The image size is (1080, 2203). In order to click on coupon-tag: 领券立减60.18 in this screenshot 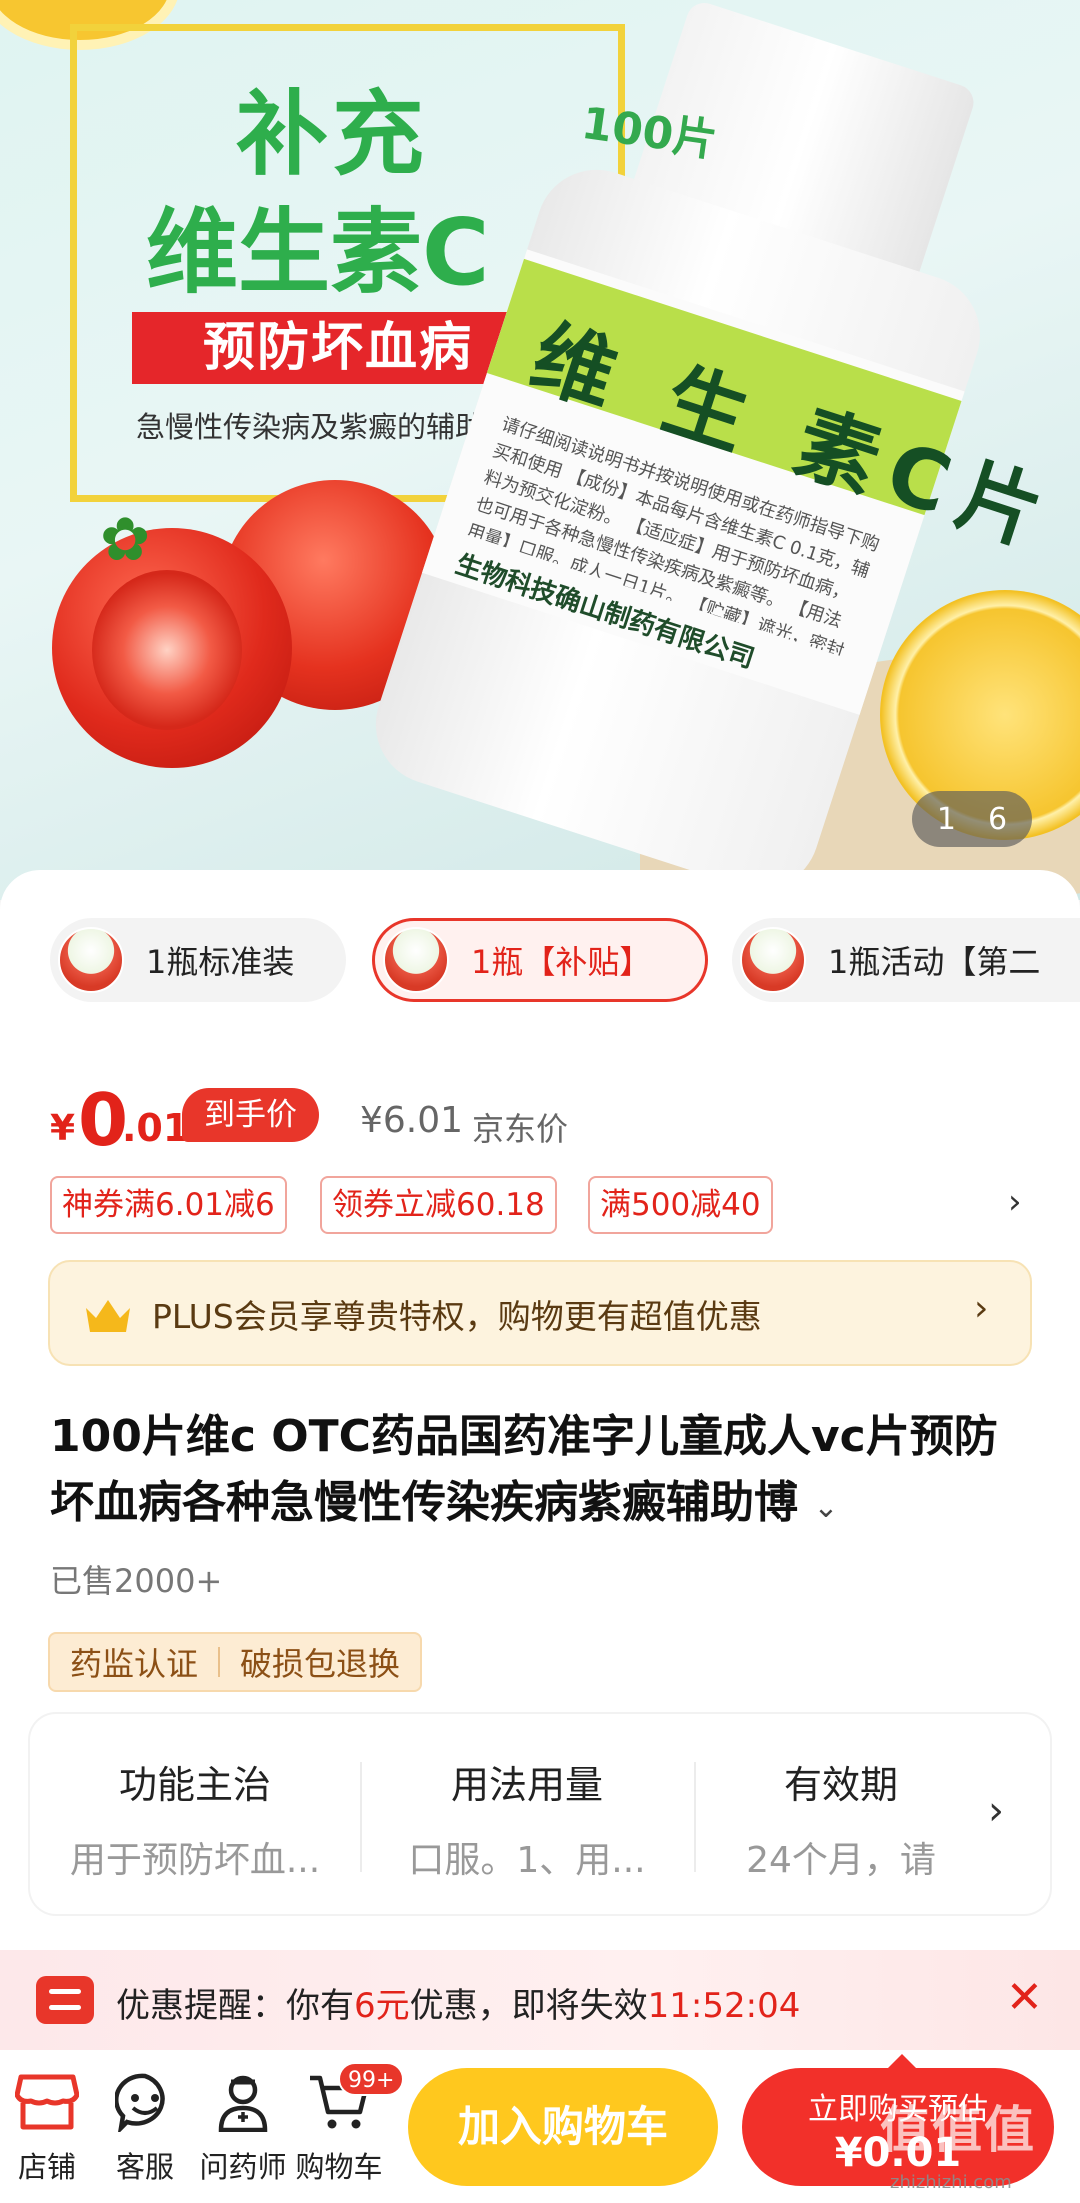, I will do `click(438, 1205)`.